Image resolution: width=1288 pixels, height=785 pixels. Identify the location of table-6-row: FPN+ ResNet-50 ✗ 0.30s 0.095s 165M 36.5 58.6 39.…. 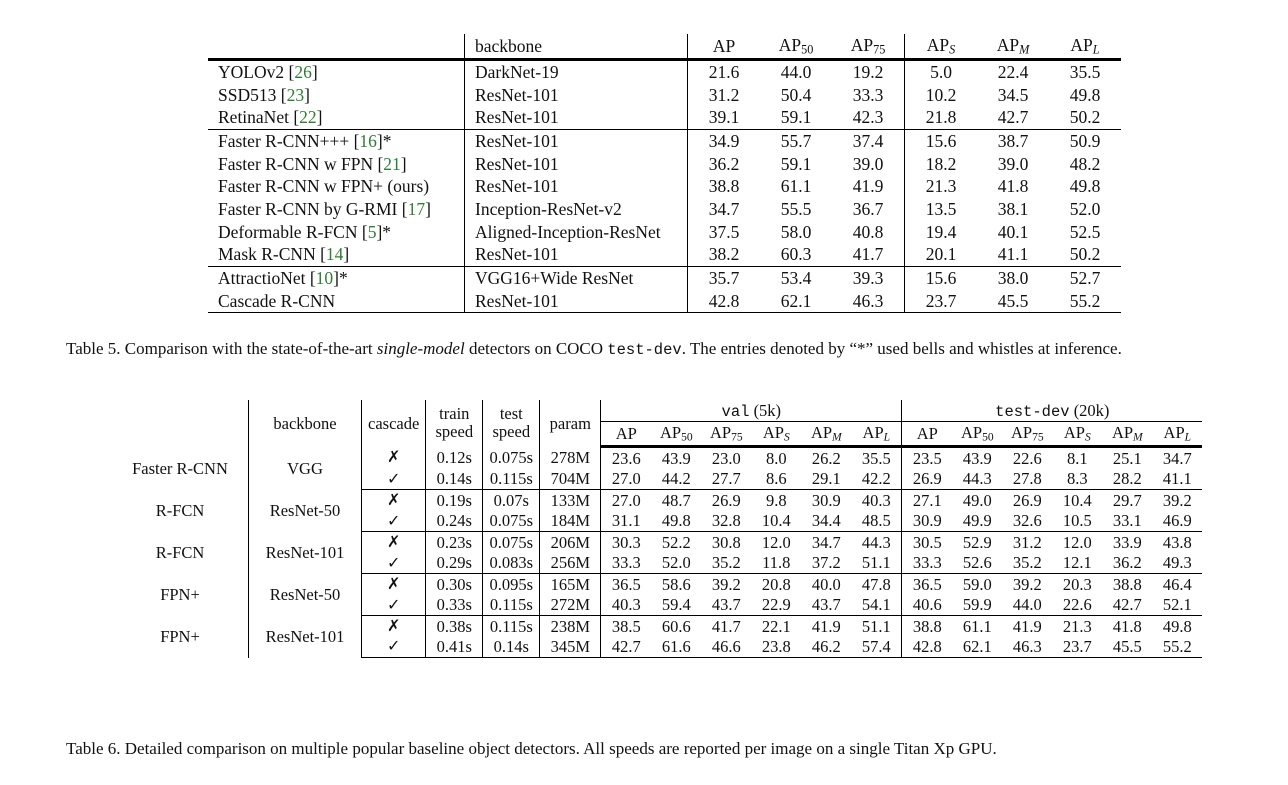
(657, 594).